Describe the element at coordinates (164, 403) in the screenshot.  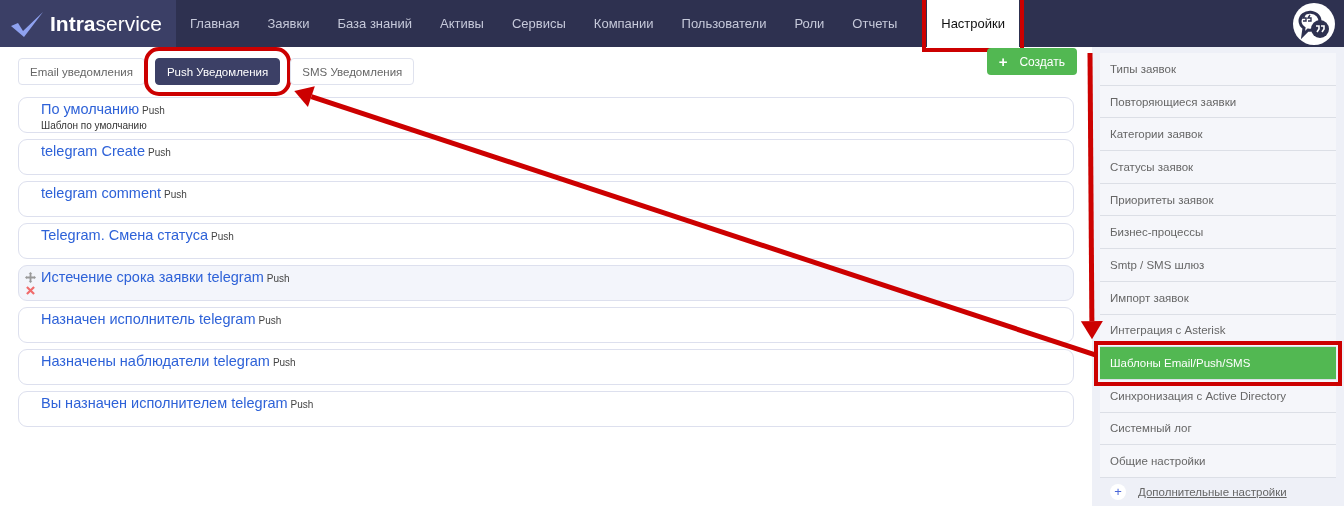
I see `template-title: Вы назначен исполнителем telegram` at that location.